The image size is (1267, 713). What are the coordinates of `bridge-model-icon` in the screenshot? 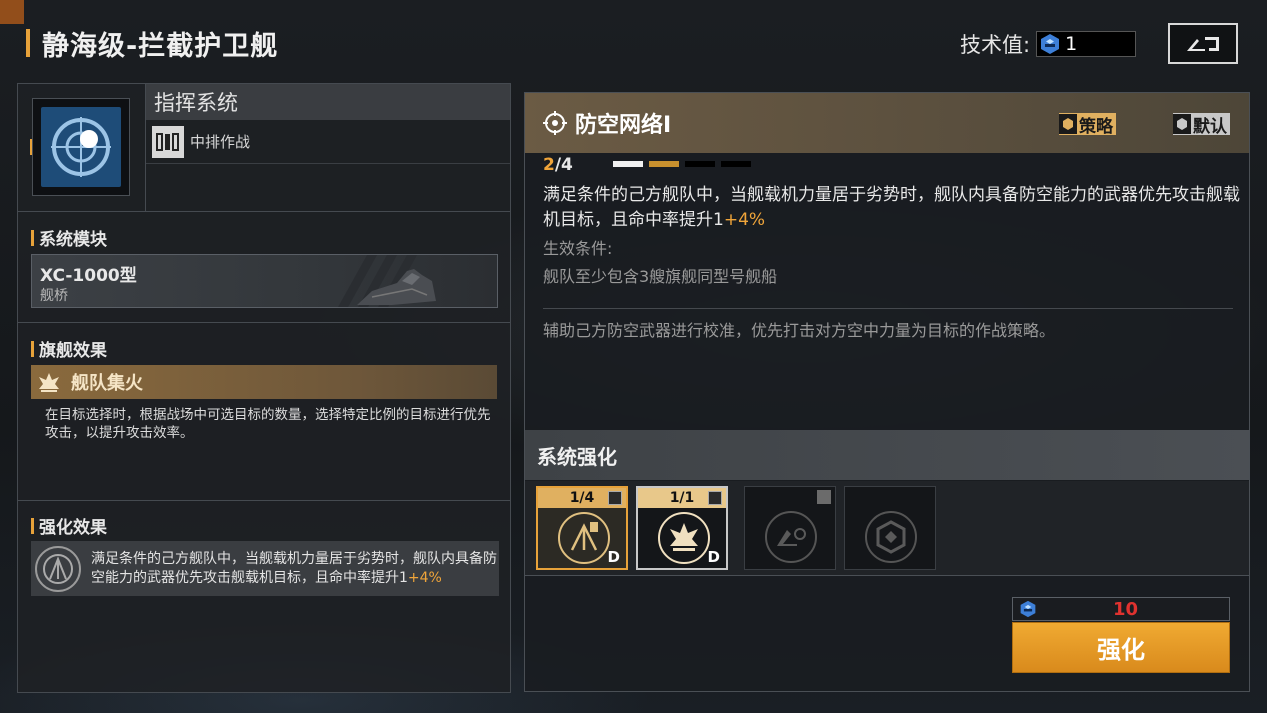 It's located at (396, 287).